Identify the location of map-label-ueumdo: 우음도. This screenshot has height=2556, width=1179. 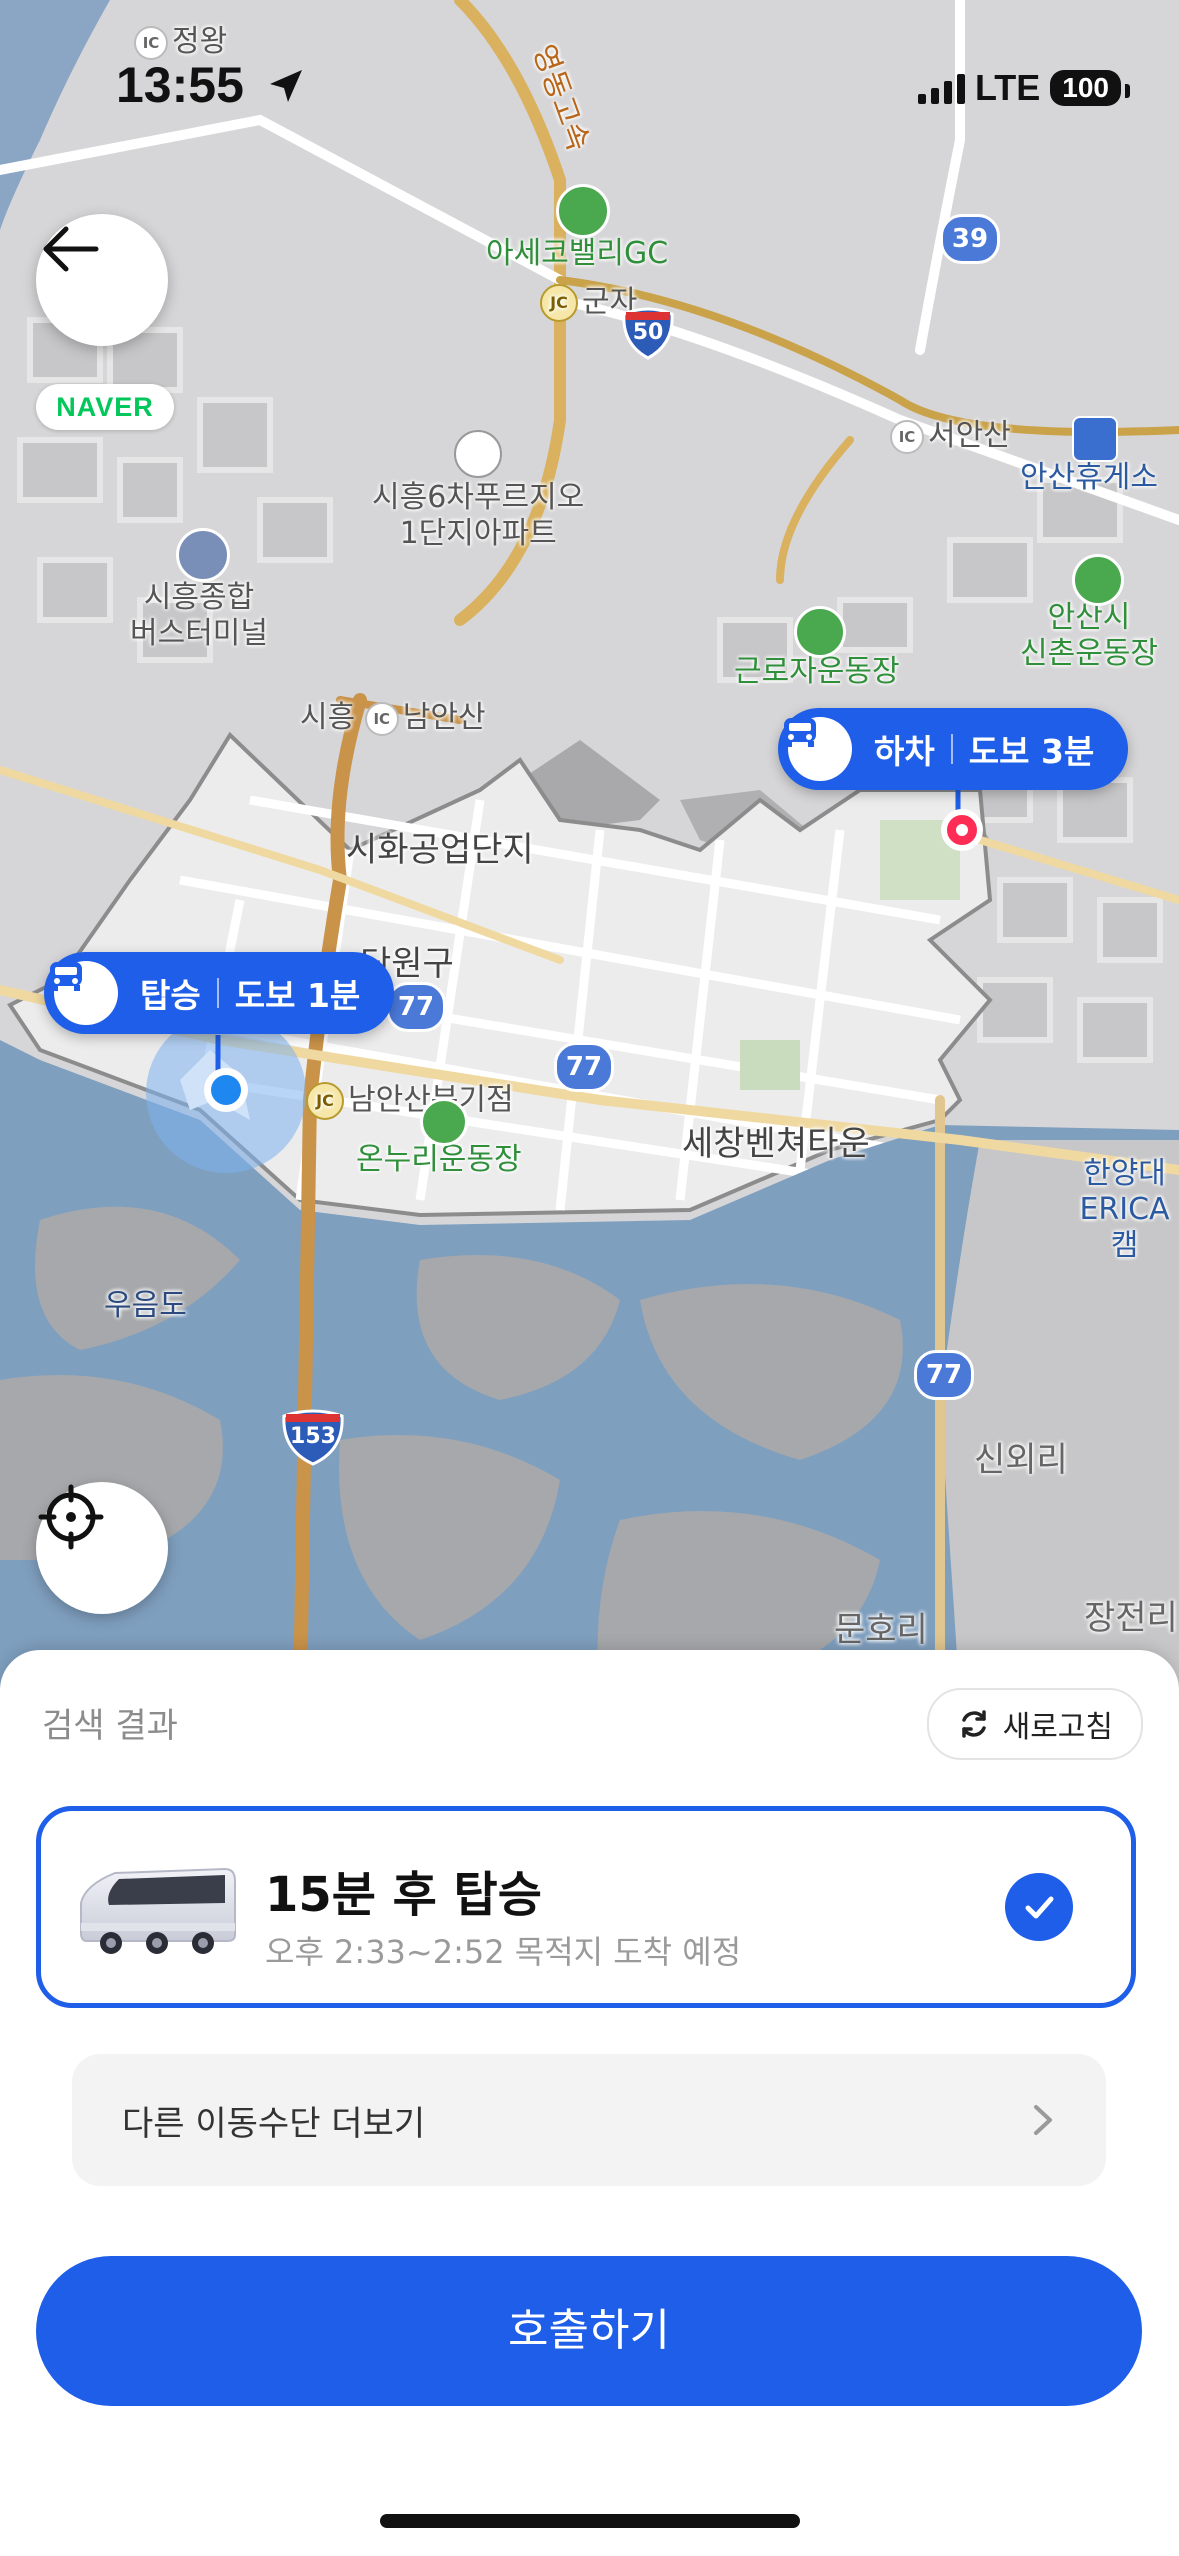
(145, 1305).